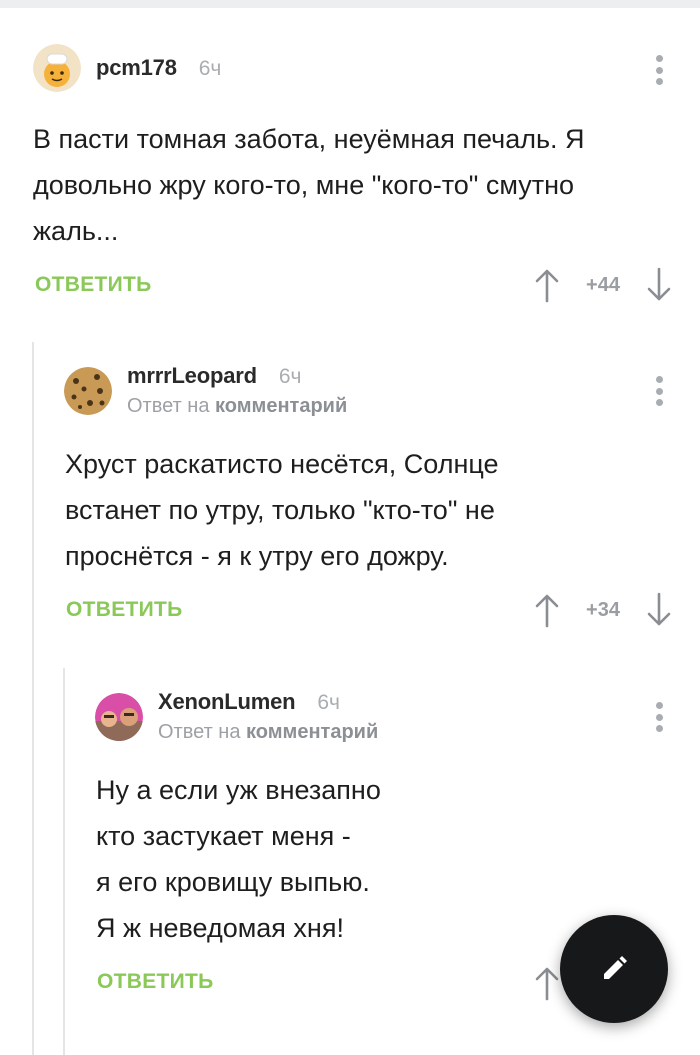 This screenshot has height=1055, width=700. I want to click on write-comment-button, so click(614, 969).